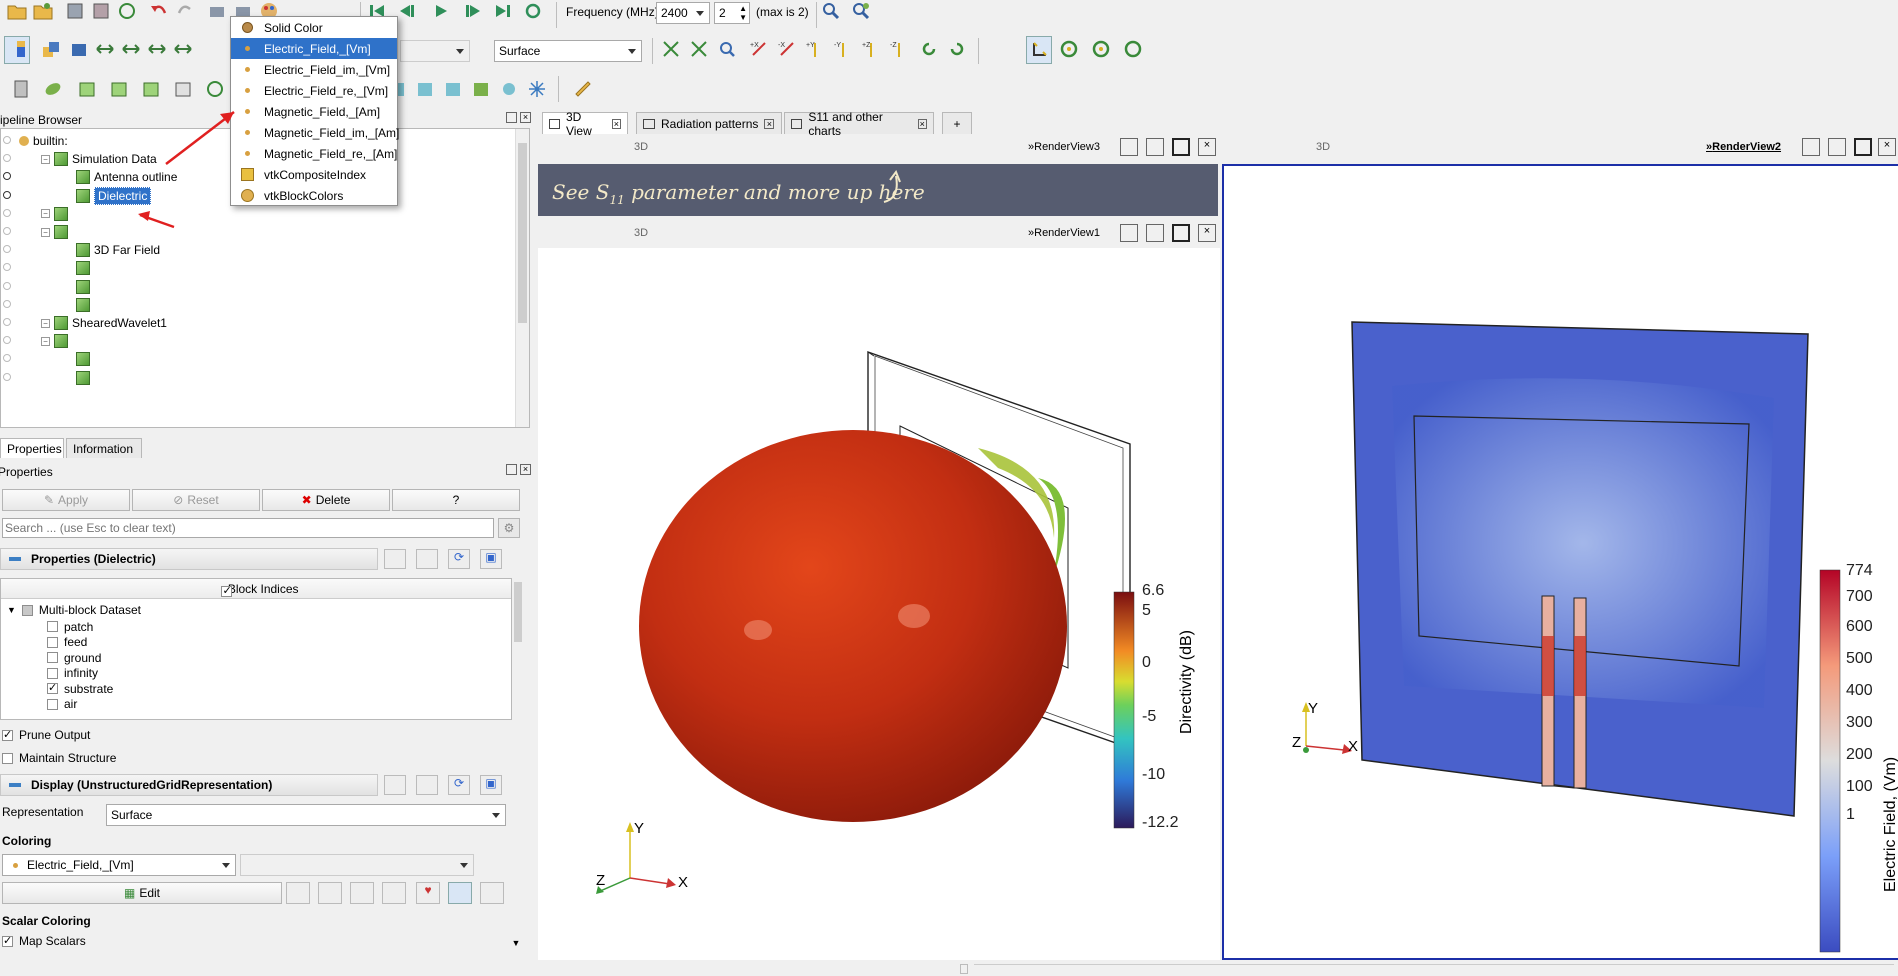 This screenshot has width=1898, height=976. What do you see at coordinates (104, 323) in the screenshot?
I see `pipeline-item: − ShearedWavelet1` at bounding box center [104, 323].